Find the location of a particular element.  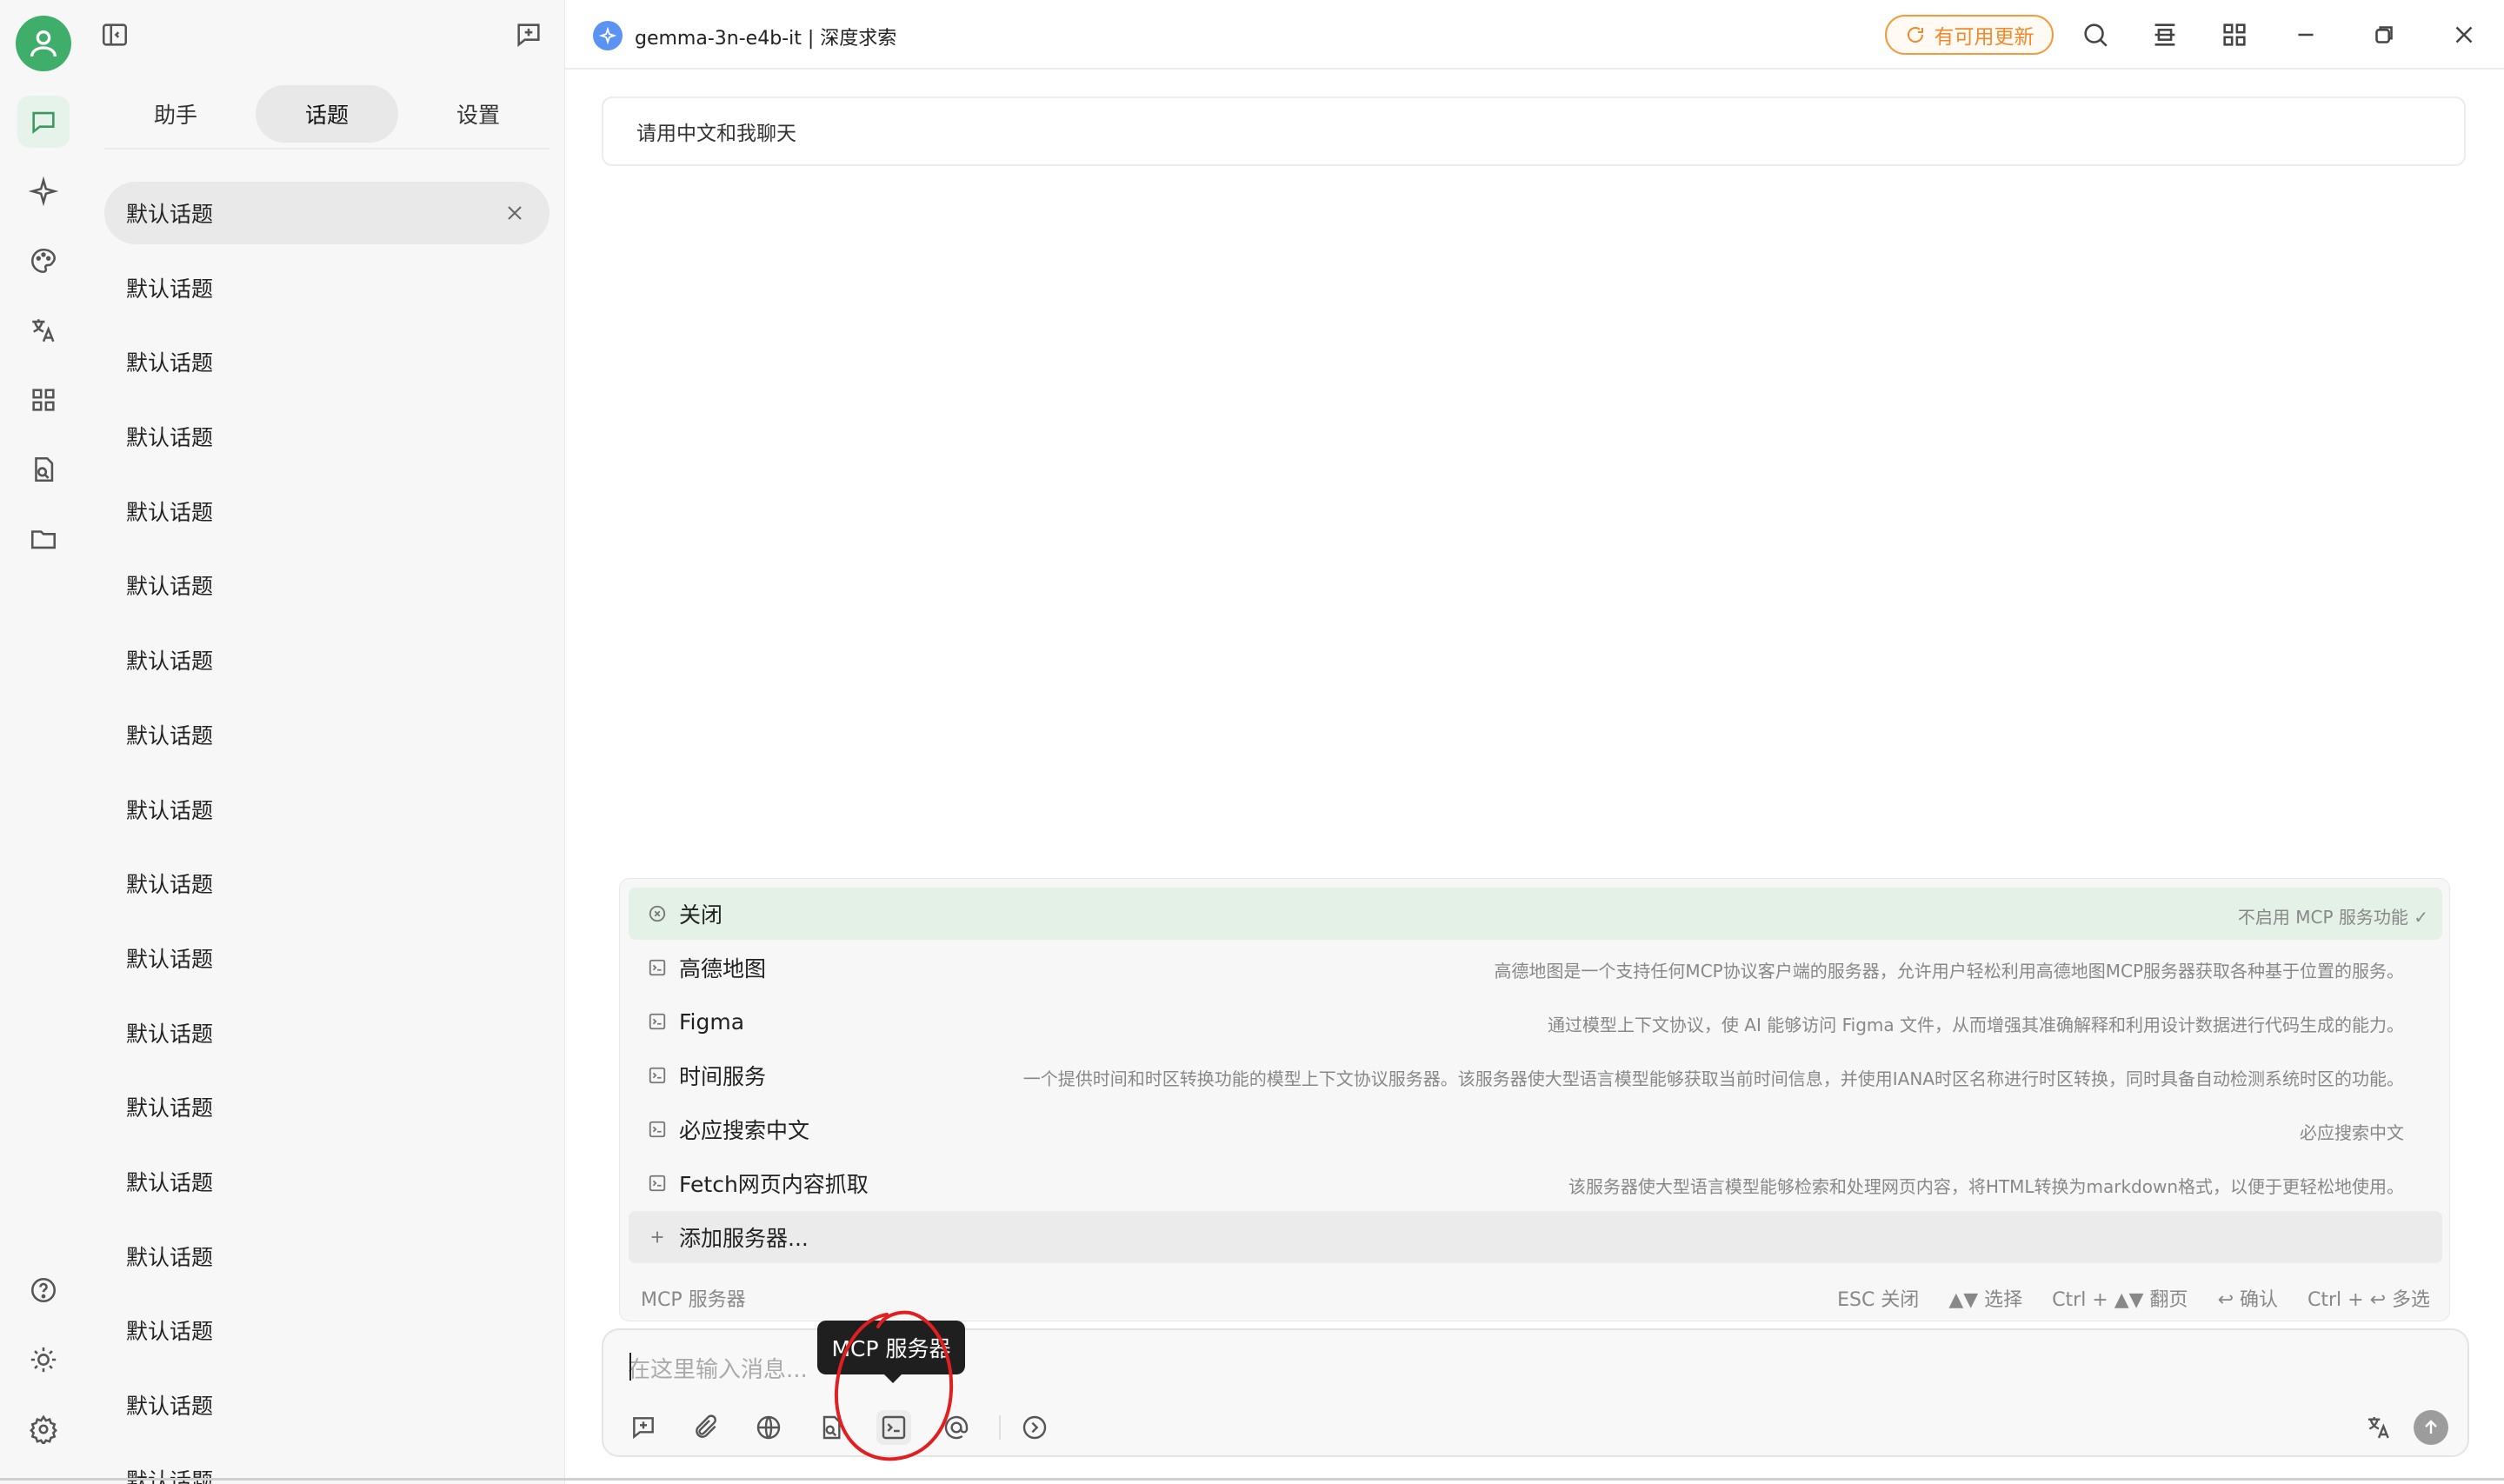

minimize-icon is located at coordinates (2306, 35).